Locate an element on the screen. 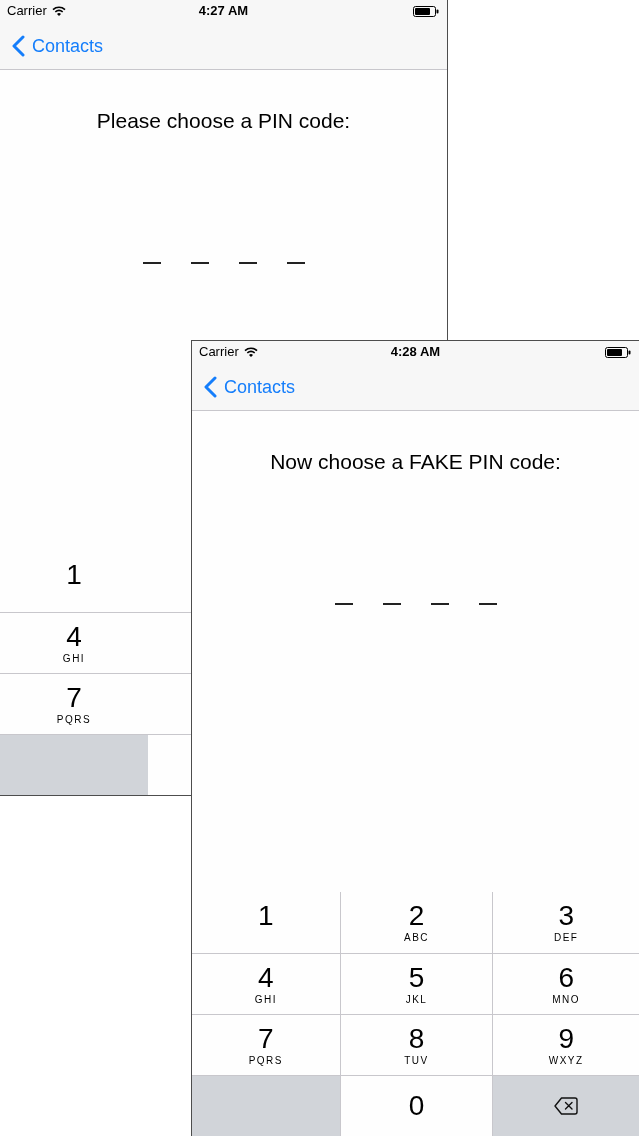  clock-time: 4:27 AM is located at coordinates (223, 11).